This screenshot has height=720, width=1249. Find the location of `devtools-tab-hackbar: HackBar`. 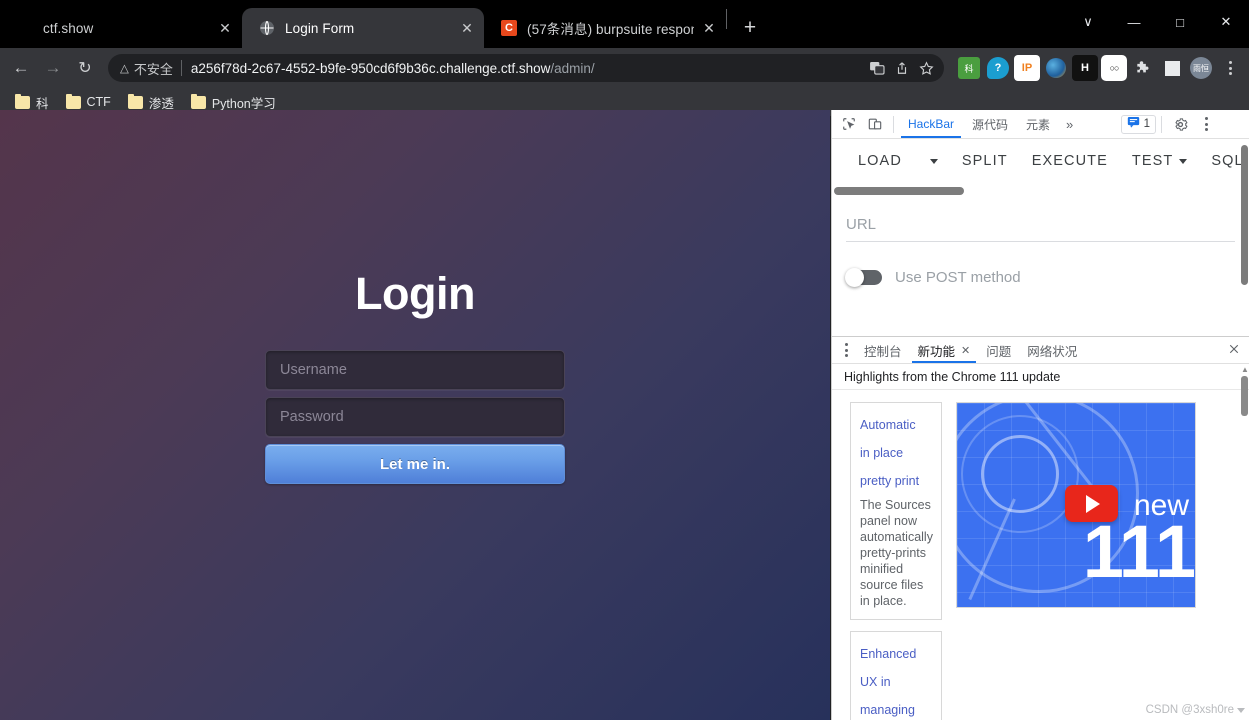

devtools-tab-hackbar: HackBar is located at coordinates (931, 124).